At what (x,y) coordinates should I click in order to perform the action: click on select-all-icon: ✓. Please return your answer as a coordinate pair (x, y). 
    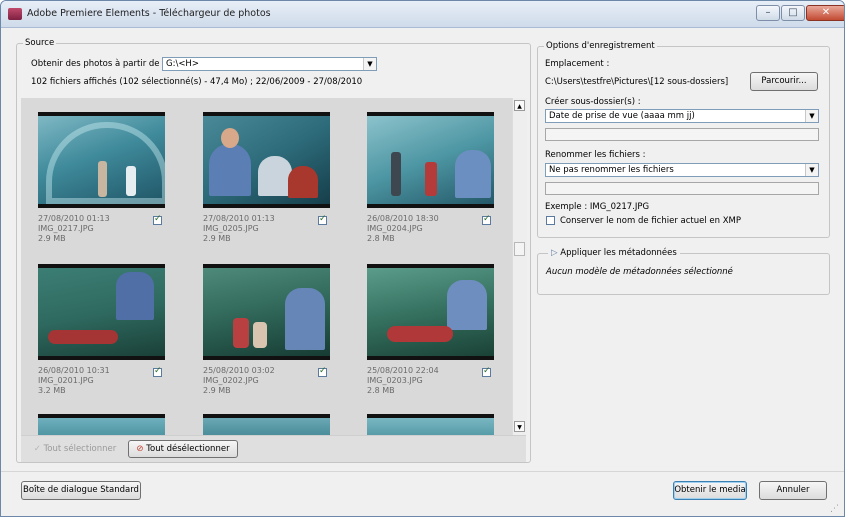
    Looking at the image, I should click on (38, 449).